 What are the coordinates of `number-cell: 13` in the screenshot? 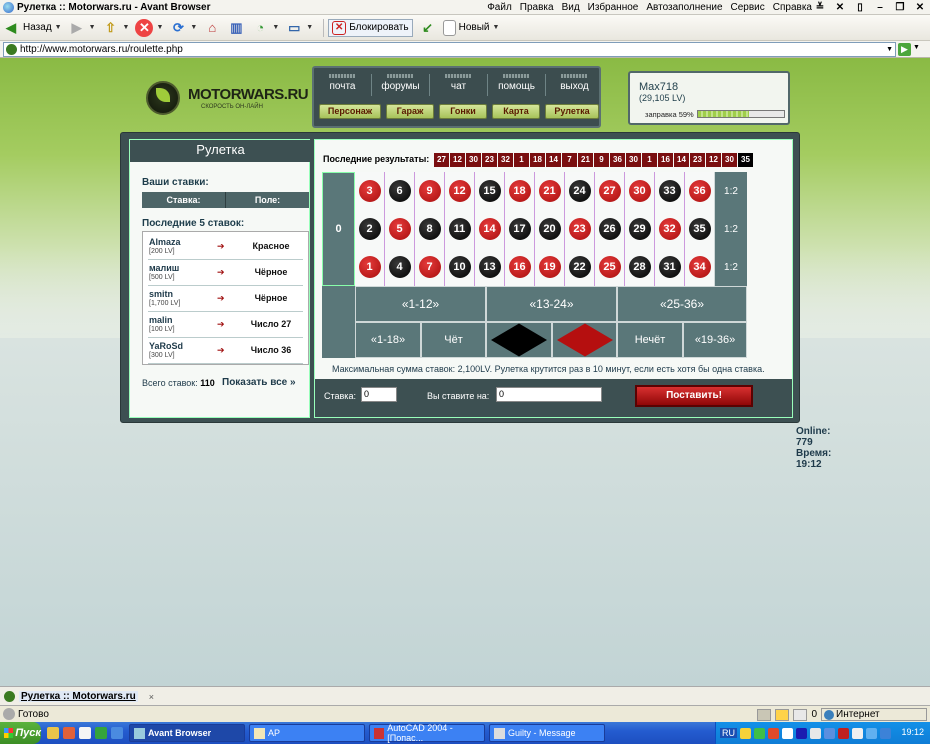 It's located at (490, 267).